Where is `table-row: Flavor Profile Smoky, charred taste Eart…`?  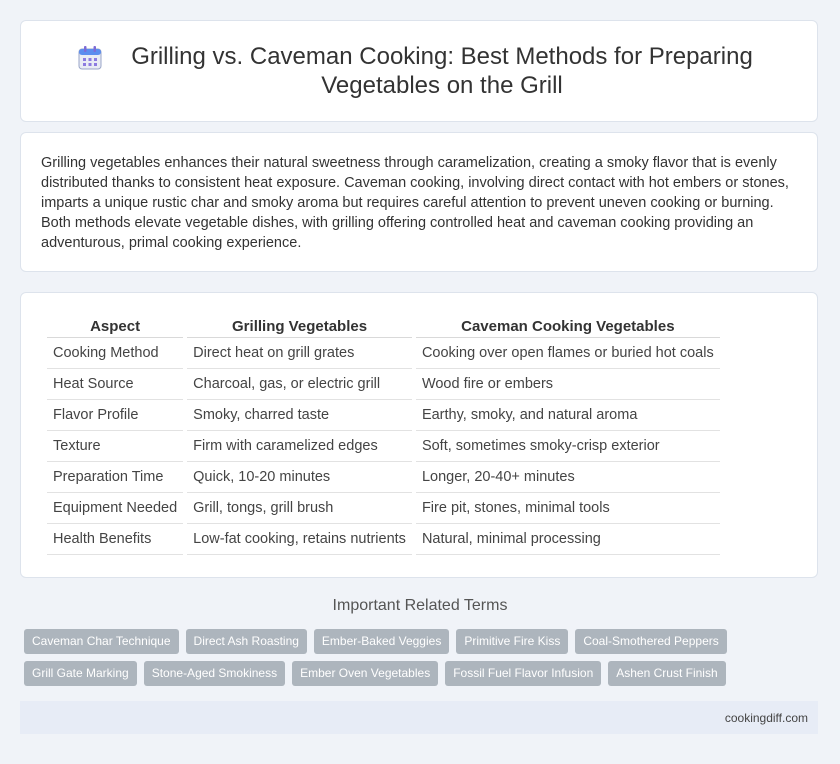 table-row: Flavor Profile Smoky, charred taste Eart… is located at coordinates (383, 415).